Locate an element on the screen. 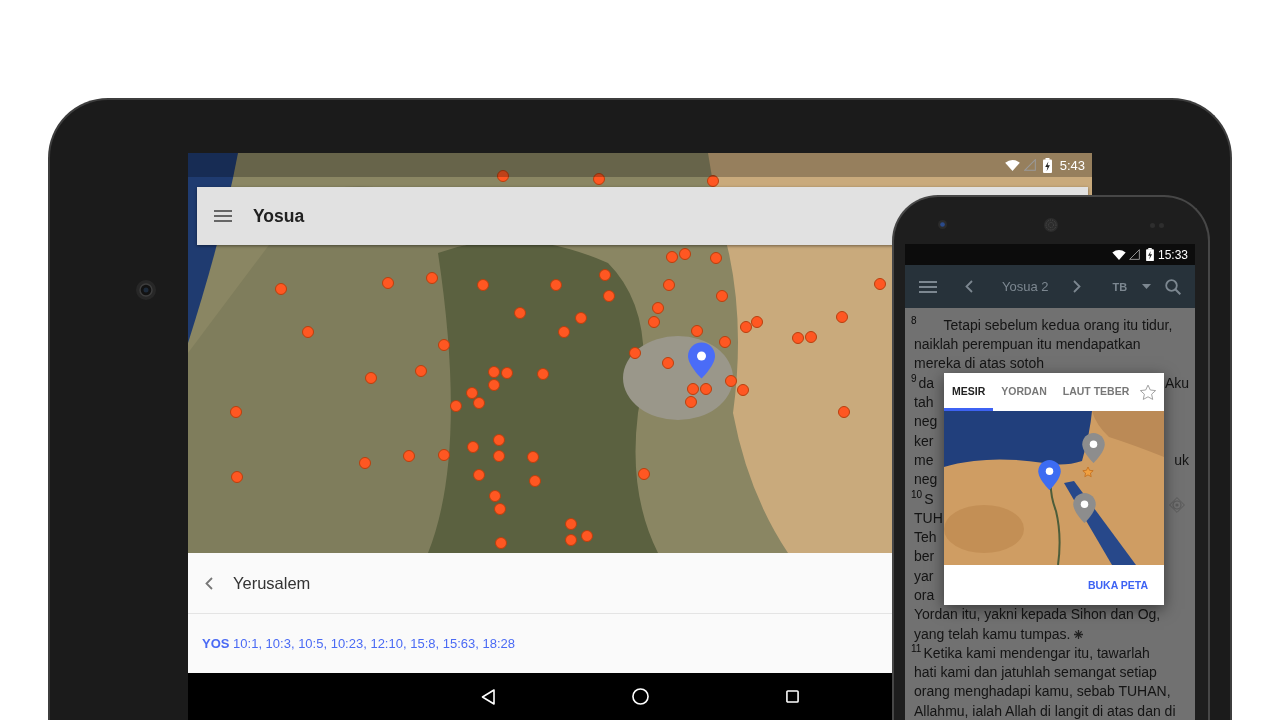 This screenshot has height=720, width=1280. home-icon is located at coordinates (640, 696).